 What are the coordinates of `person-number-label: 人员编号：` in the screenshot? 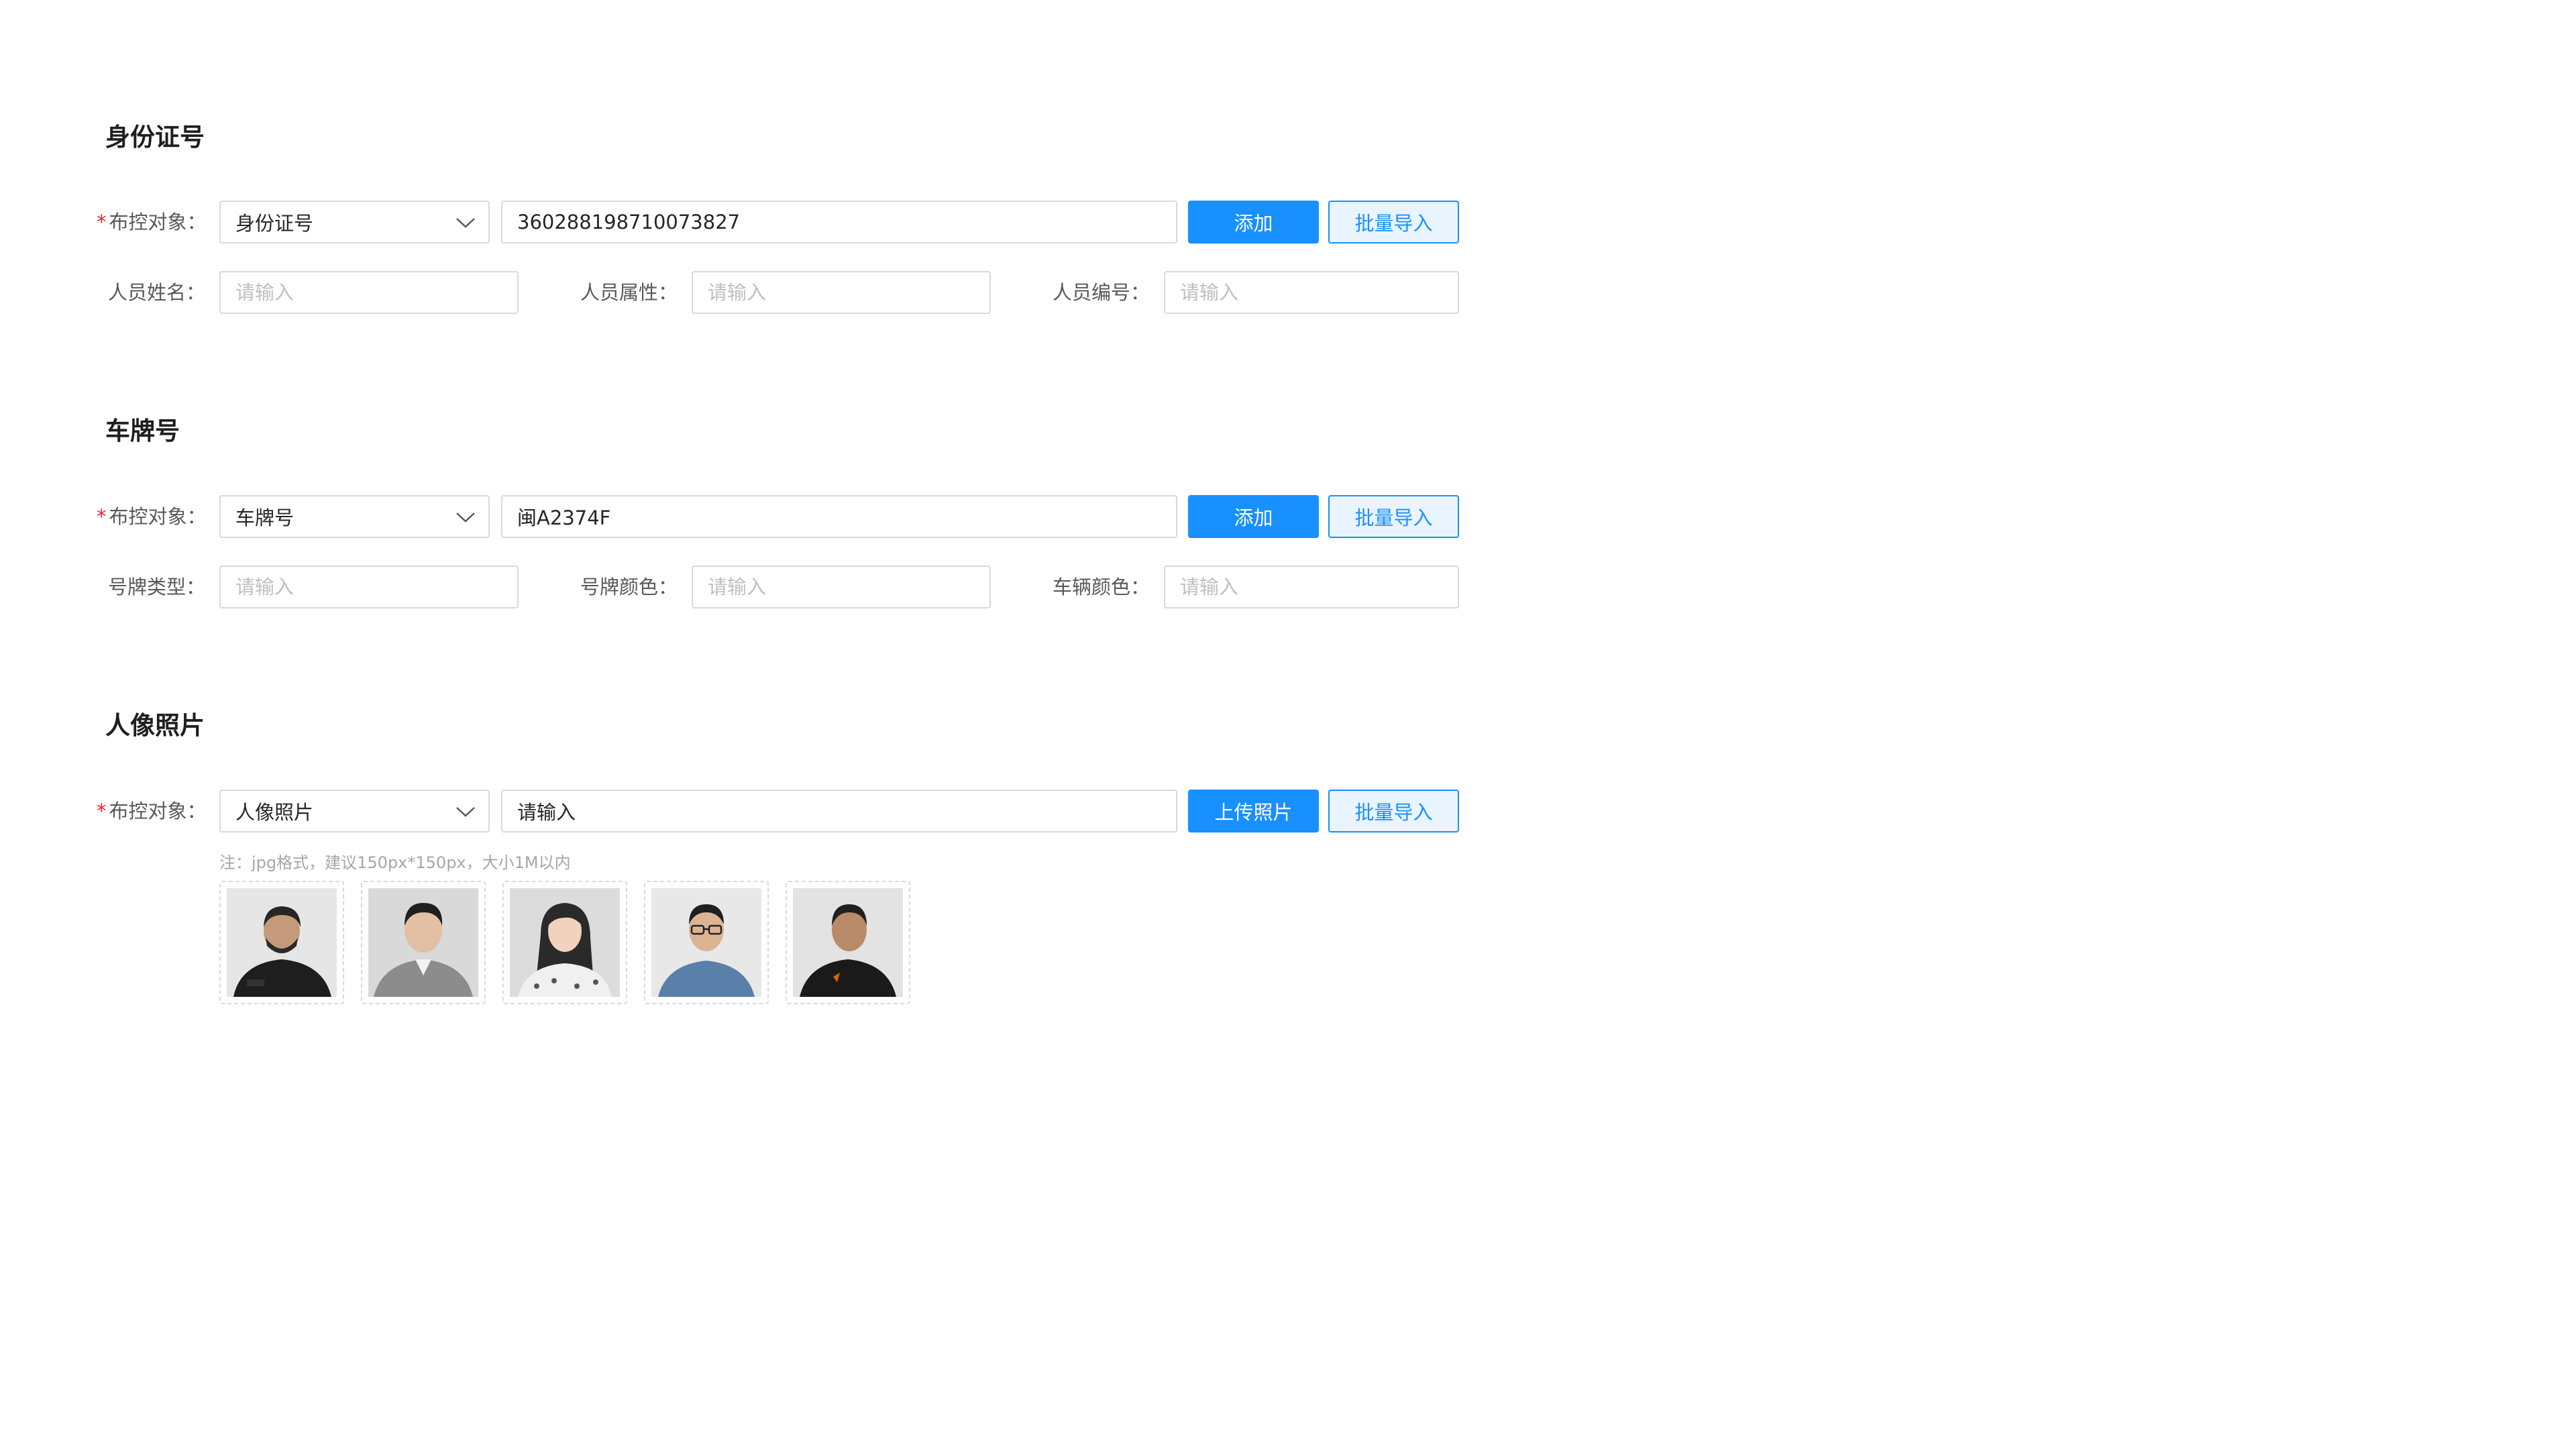 It's located at (1101, 292).